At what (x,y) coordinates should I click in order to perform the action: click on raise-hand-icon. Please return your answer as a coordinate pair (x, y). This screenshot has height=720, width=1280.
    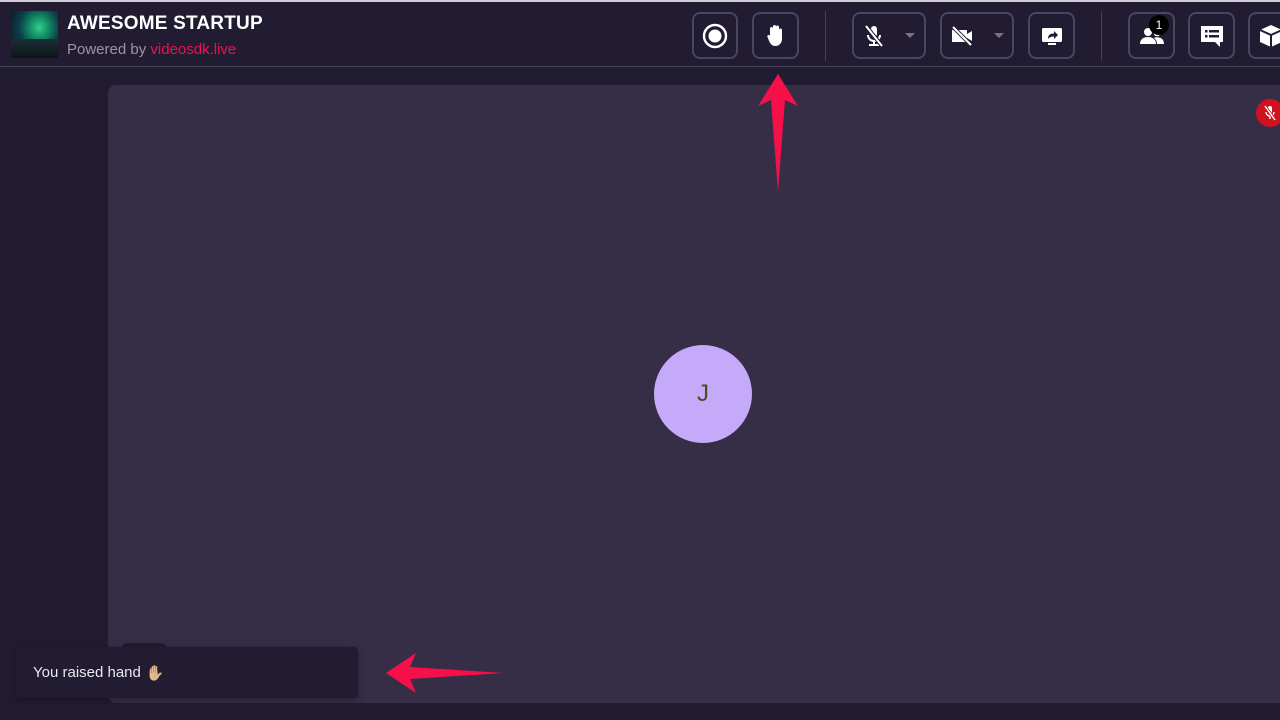
    Looking at the image, I should click on (774, 35).